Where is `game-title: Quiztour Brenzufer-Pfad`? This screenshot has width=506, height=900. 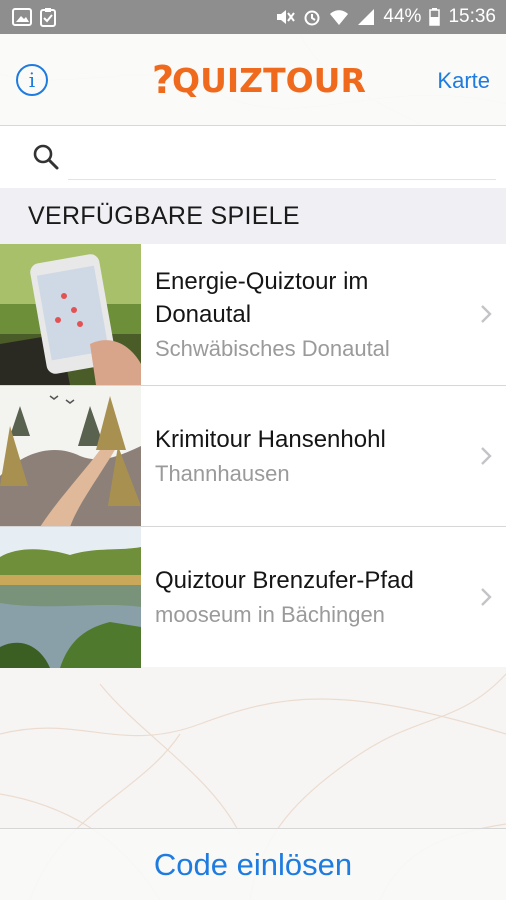
game-title: Quiztour Brenzufer-Pfad is located at coordinates (284, 580).